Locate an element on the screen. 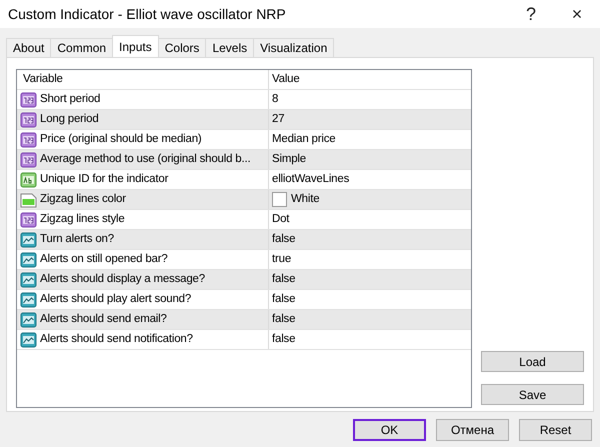 Image resolution: width=600 pixels, height=447 pixels. color-icon is located at coordinates (28, 200).